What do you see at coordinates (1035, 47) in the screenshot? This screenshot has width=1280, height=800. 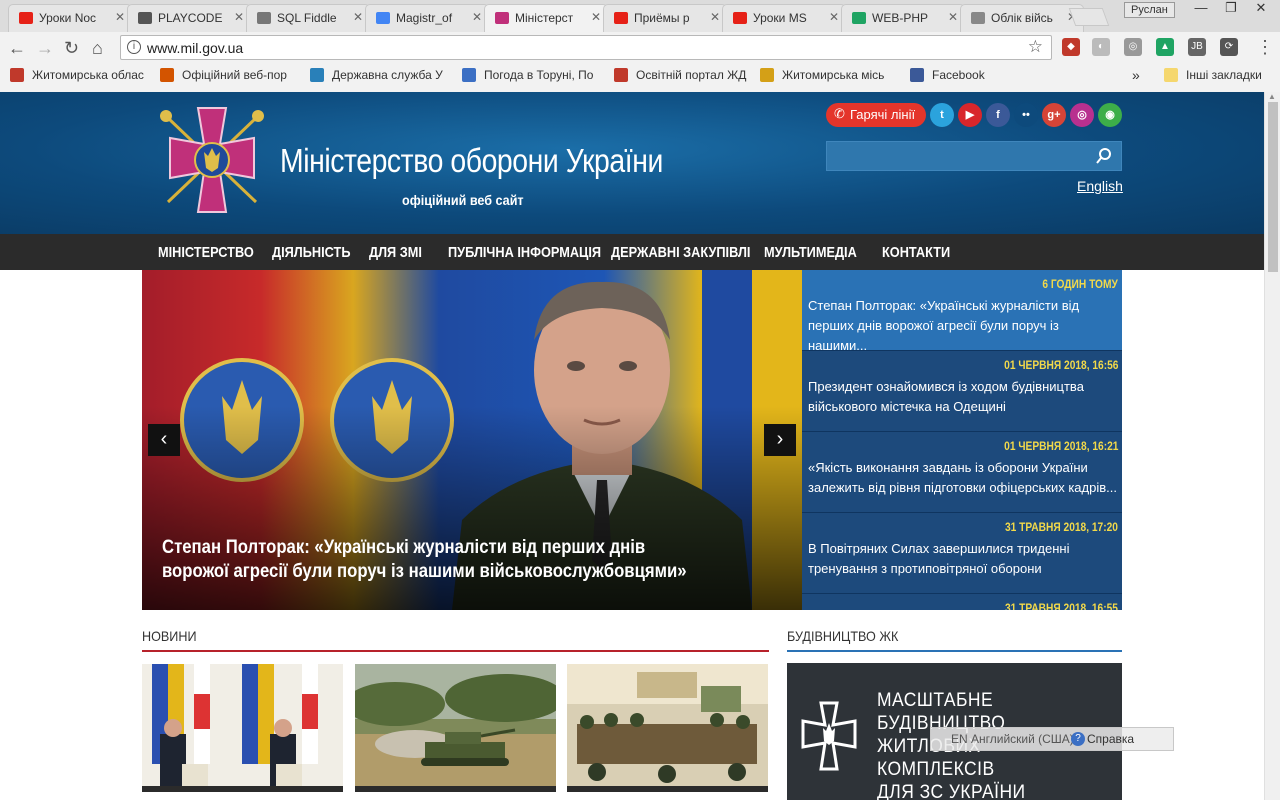 I see `bookmark-star-icon: ☆` at bounding box center [1035, 47].